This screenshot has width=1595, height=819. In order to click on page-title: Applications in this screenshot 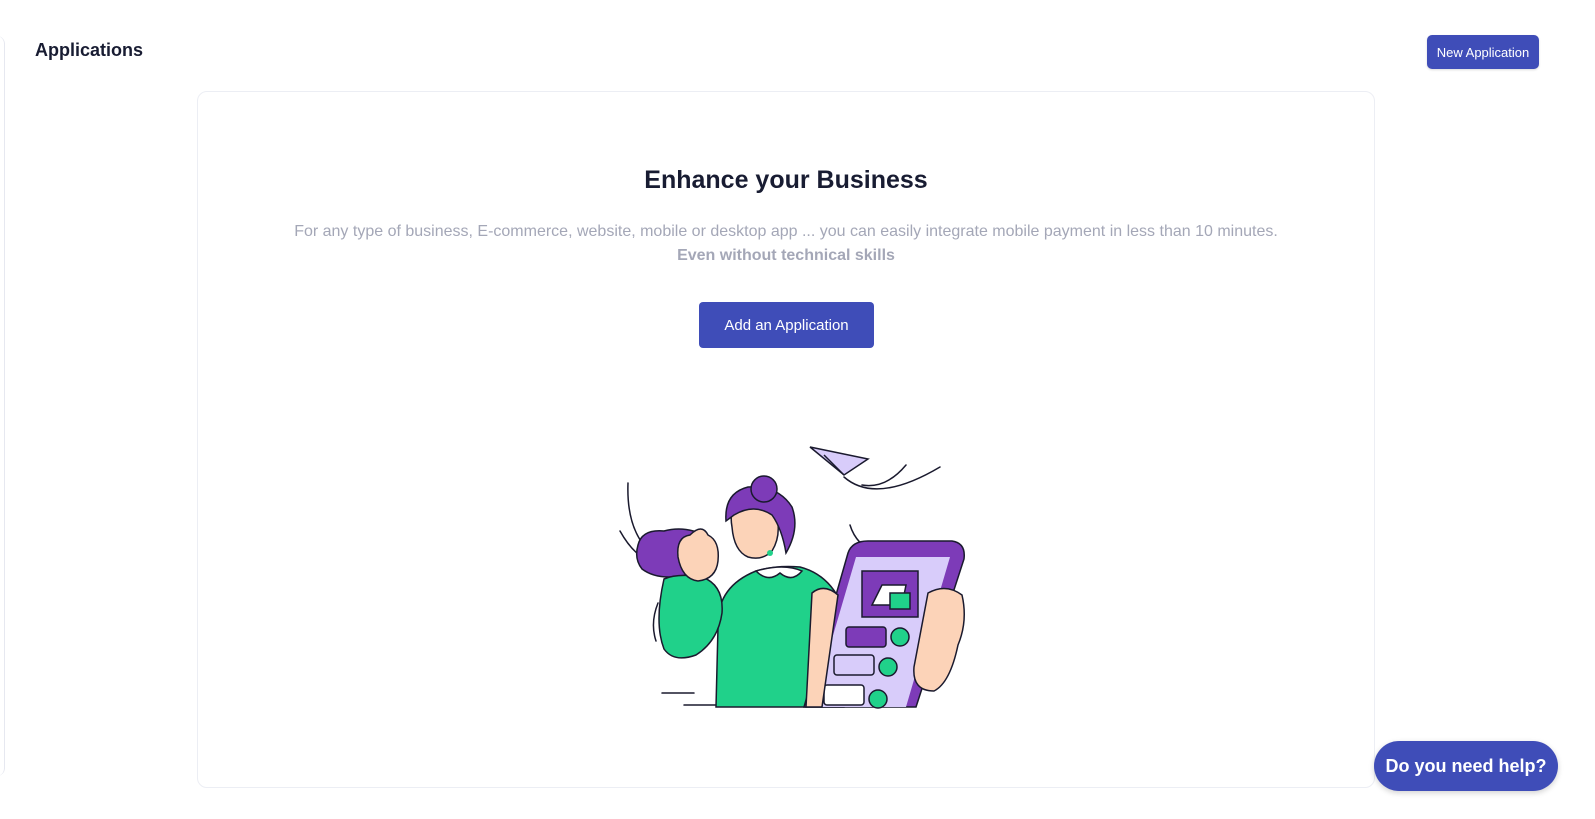, I will do `click(89, 50)`.